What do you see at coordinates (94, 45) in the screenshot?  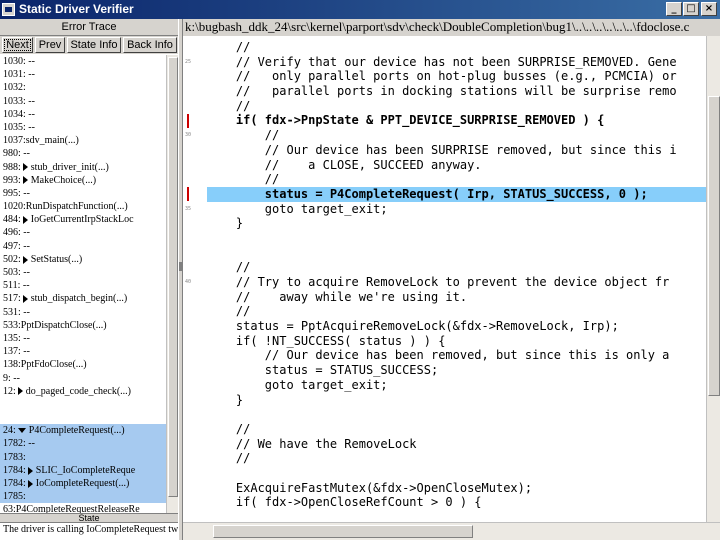 I see `state-info-button: State Info` at bounding box center [94, 45].